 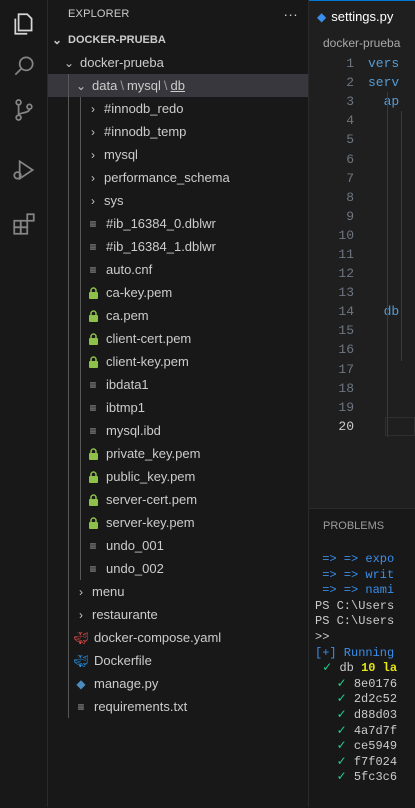 I want to click on file-item: ≡ #ib_16384_1.dblwr, so click(x=178, y=246).